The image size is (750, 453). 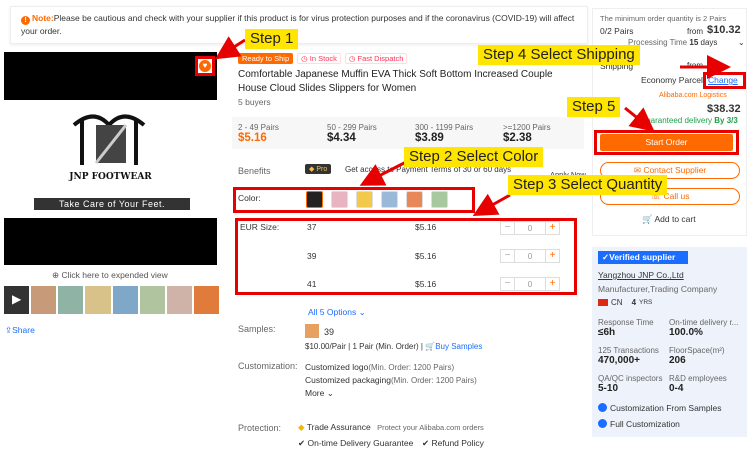 I want to click on step3-label: Step 3 Select Quantity, so click(x=588, y=185).